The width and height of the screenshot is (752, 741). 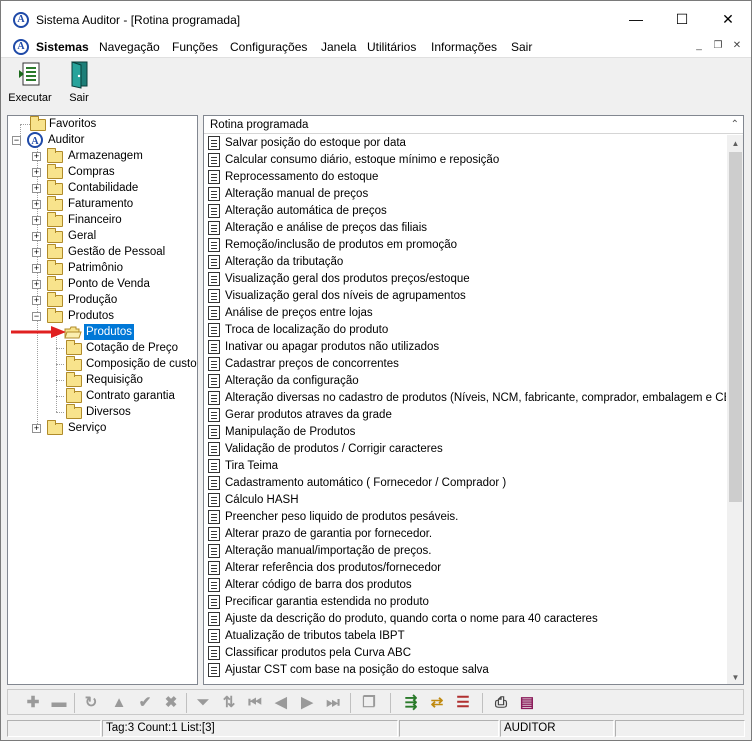 I want to click on mdi-restore-button: ❐, so click(x=718, y=47).